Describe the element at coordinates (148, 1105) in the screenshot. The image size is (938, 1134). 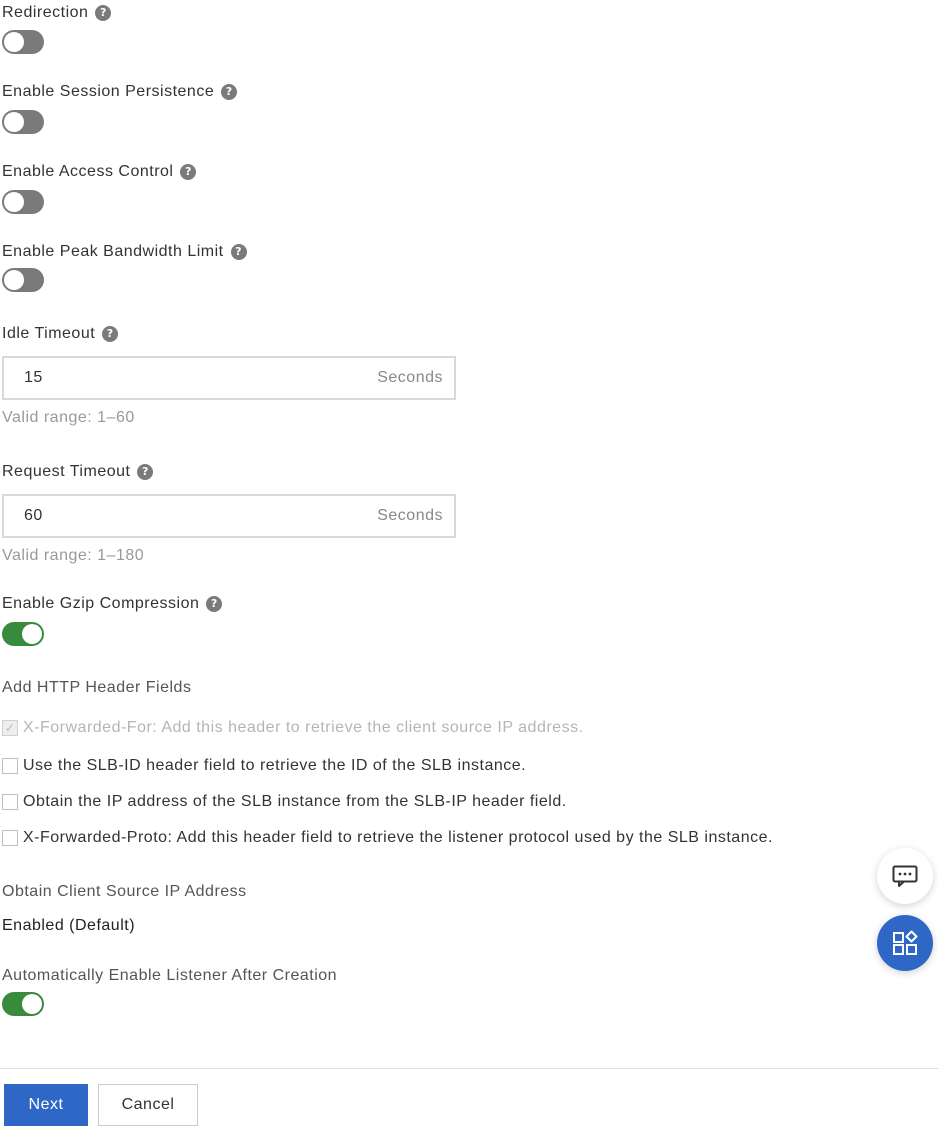
I see `cancel-button: Cancel` at that location.